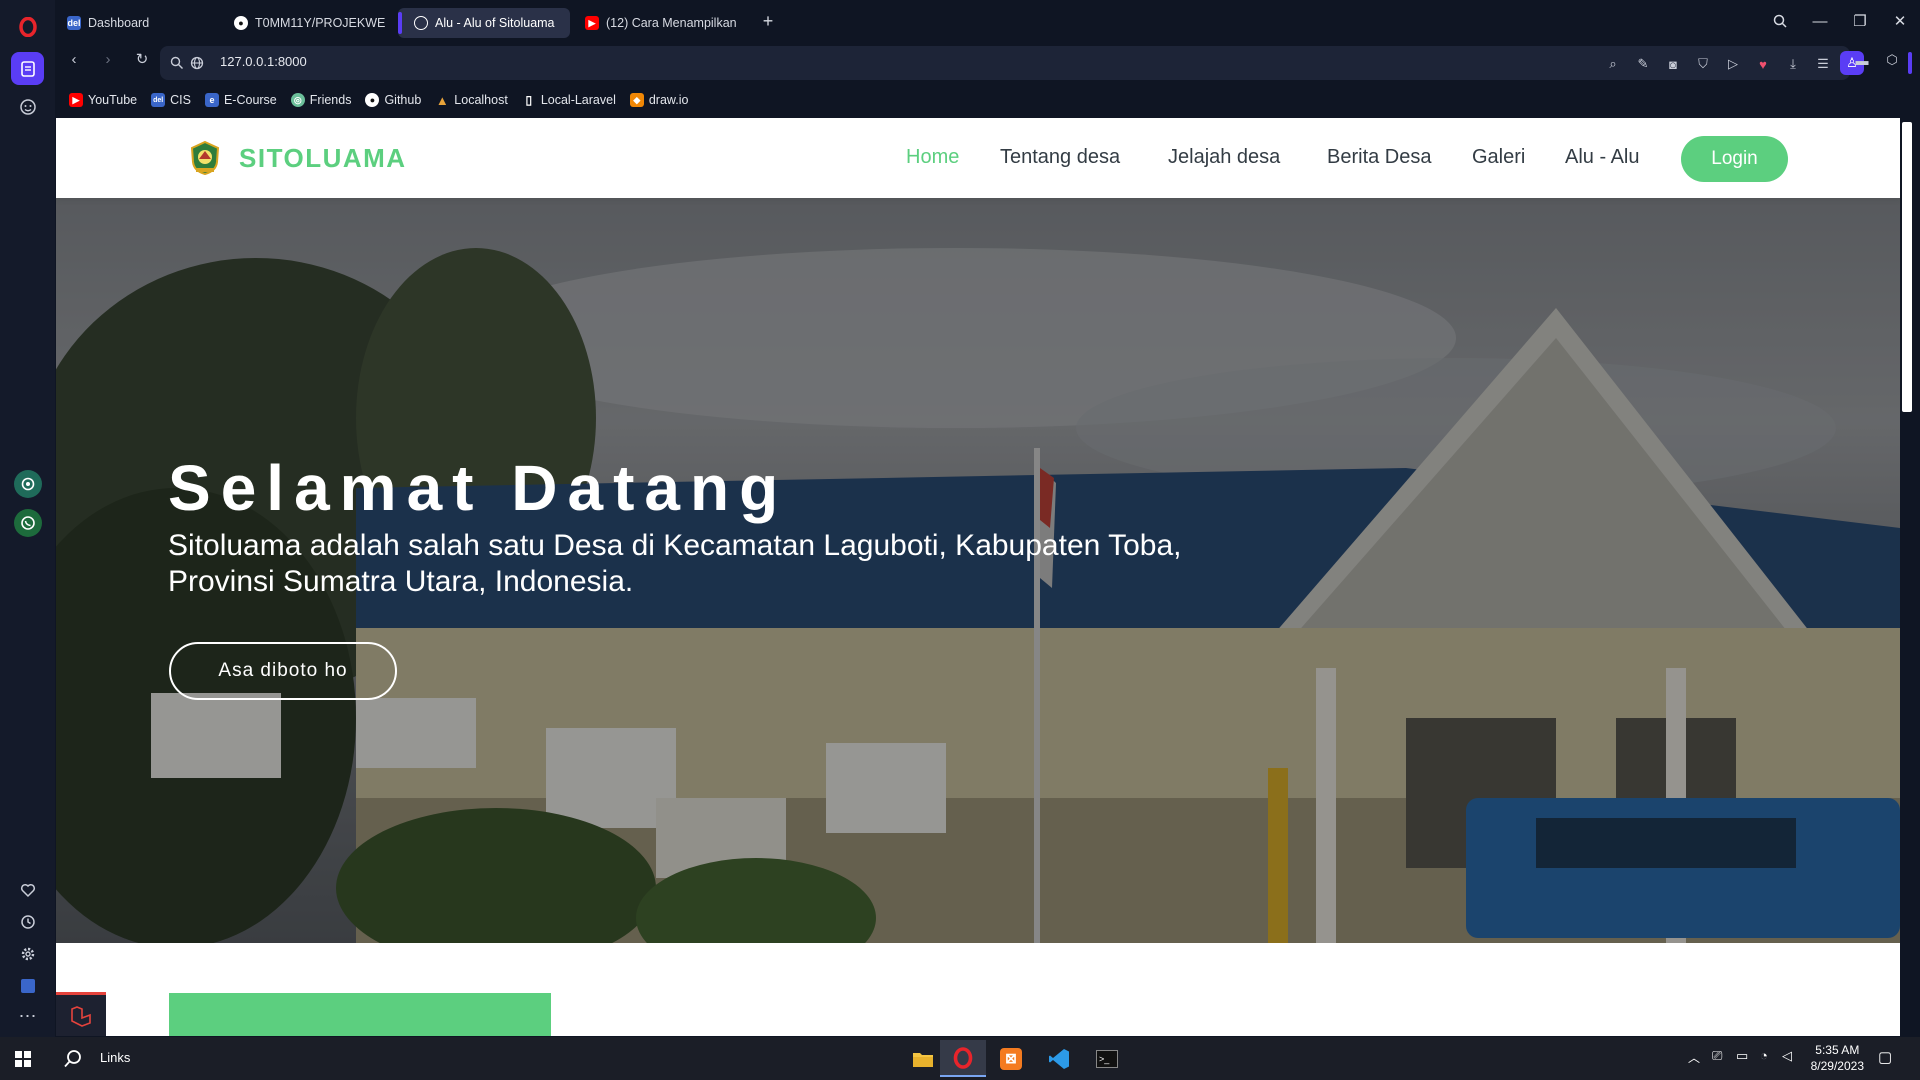 Image resolution: width=1920 pixels, height=1080 pixels. I want to click on more-icon: ⋯, so click(27, 1016).